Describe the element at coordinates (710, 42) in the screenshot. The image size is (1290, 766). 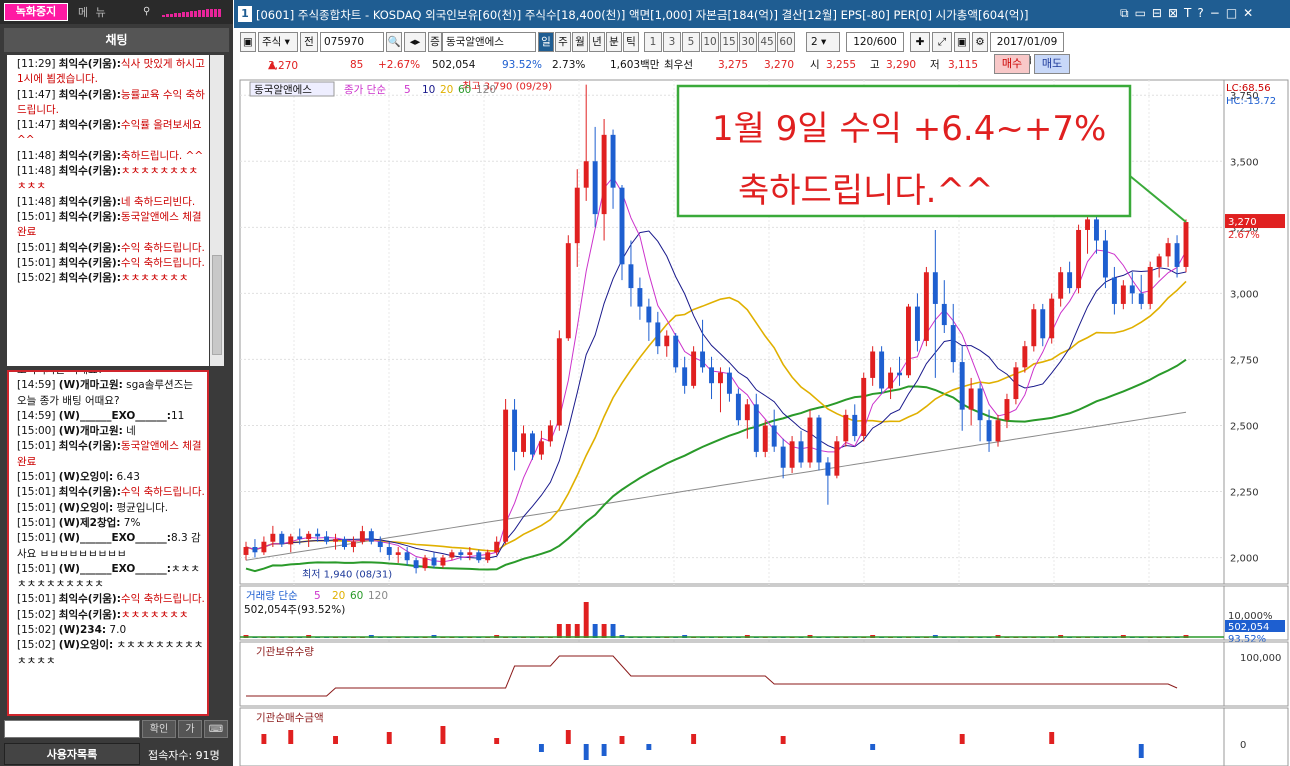
I see `minute-button: 10` at that location.